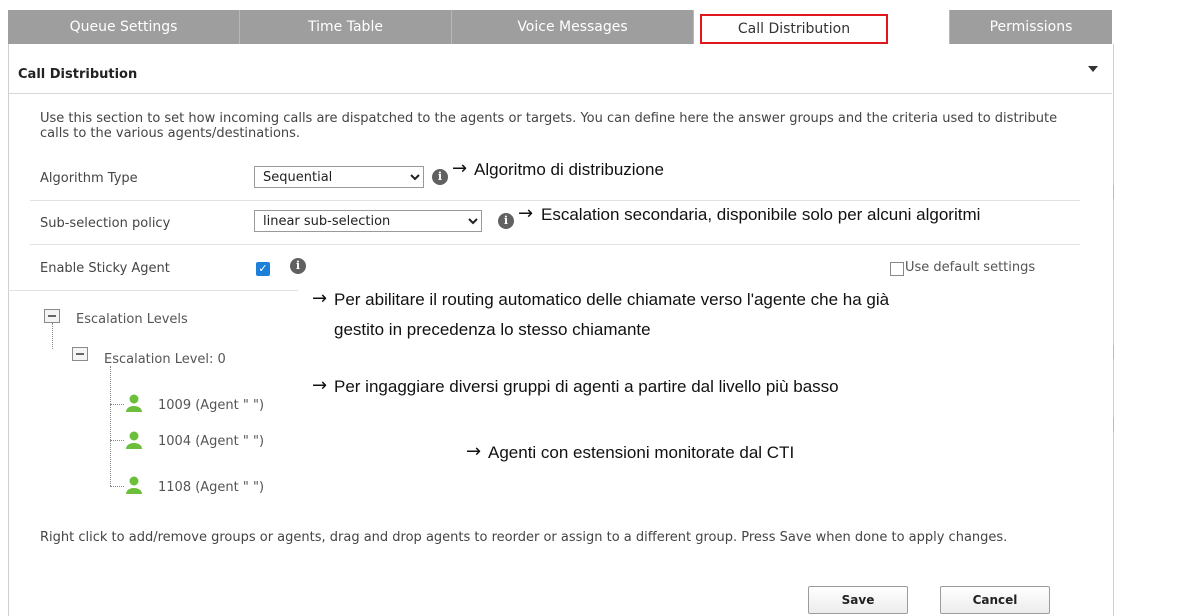 The height and width of the screenshot is (616, 1200). What do you see at coordinates (858, 600) in the screenshot?
I see `save-button: Save` at bounding box center [858, 600].